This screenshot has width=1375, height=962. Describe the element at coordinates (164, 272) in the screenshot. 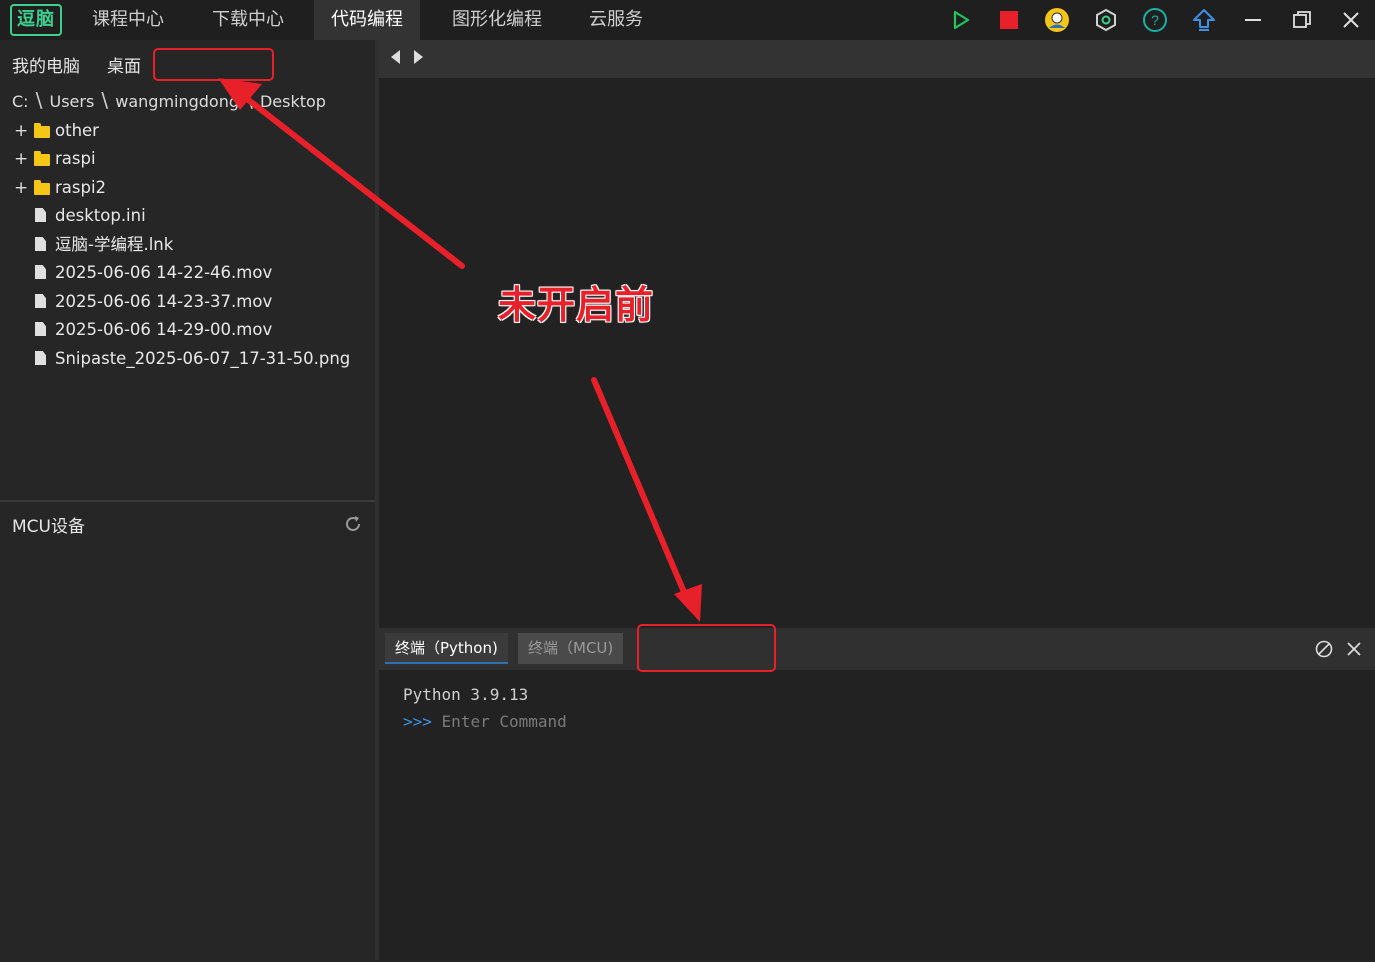

I see `tree-item-label: 2025-06-06 14-22-46.mov` at that location.